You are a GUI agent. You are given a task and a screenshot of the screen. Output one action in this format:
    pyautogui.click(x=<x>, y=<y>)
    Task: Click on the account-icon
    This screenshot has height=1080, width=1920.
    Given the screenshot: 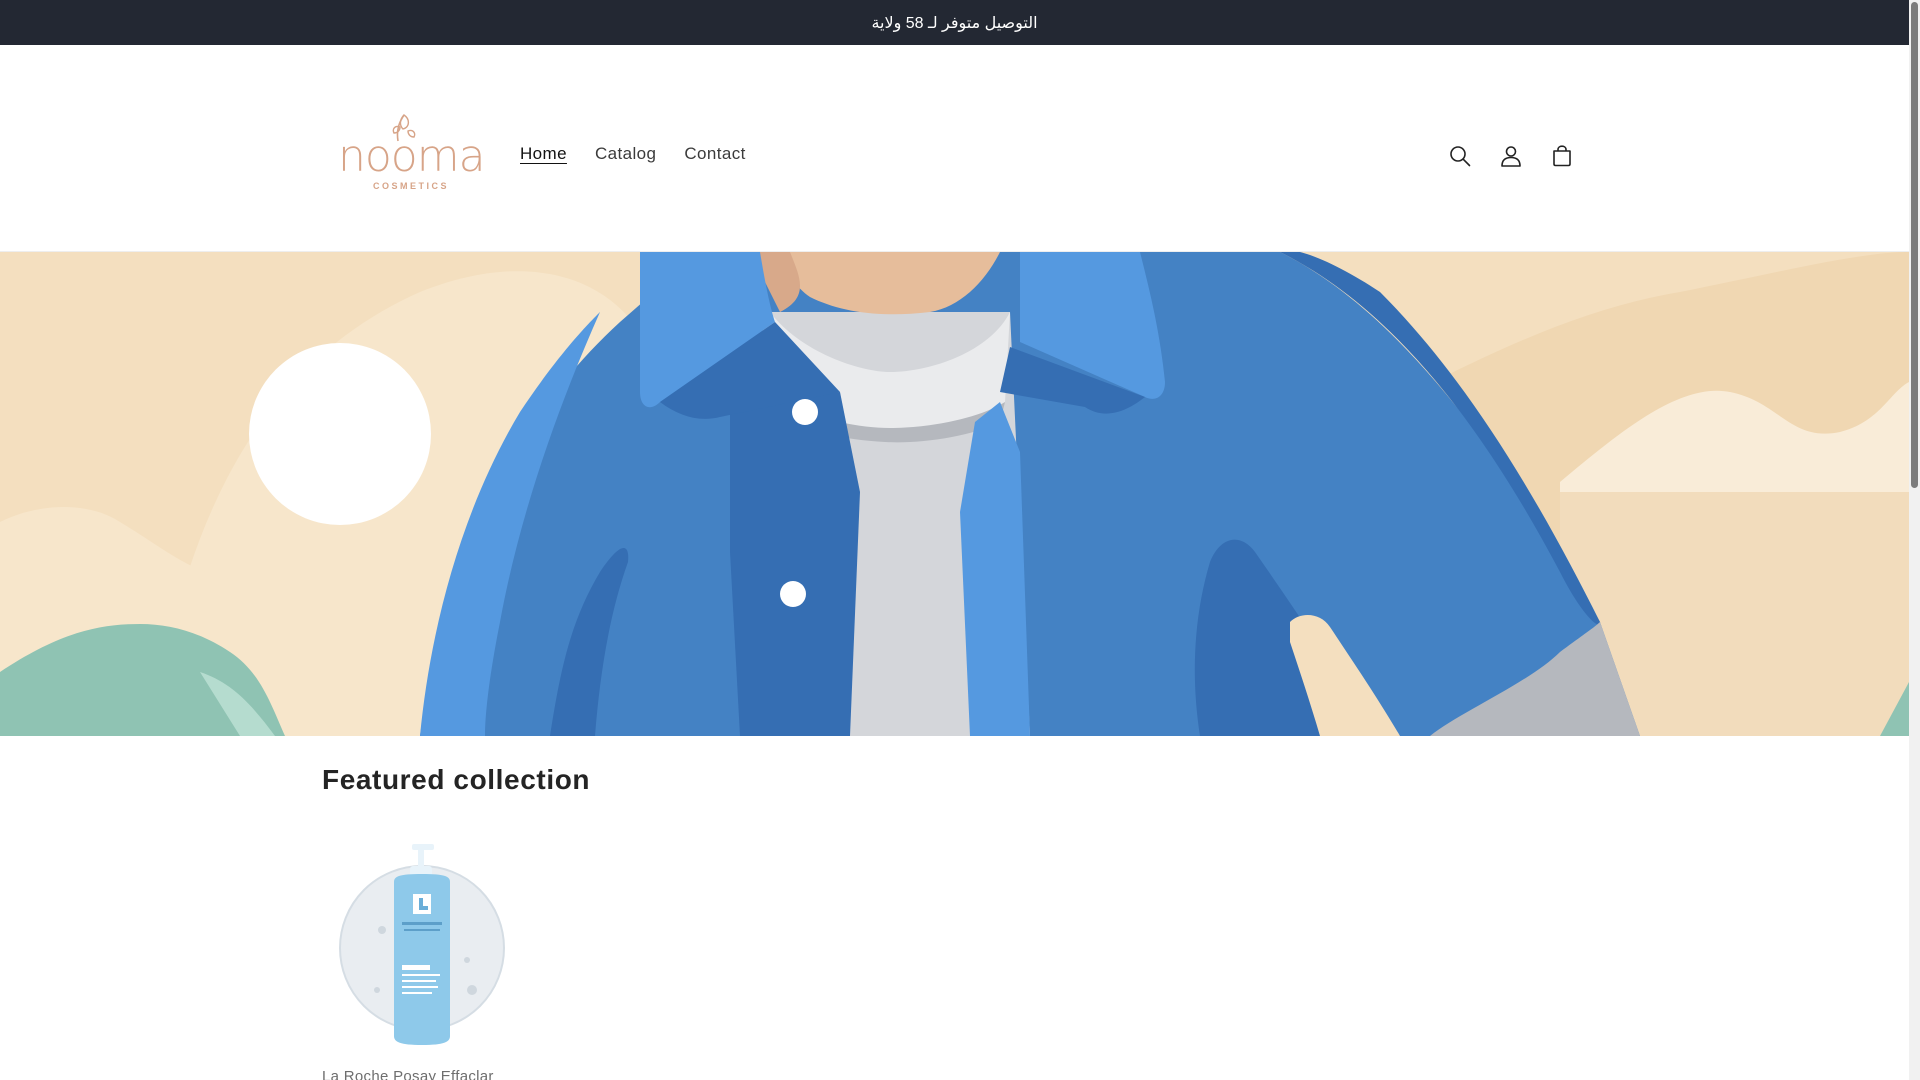 What is the action you would take?
    pyautogui.click(x=1511, y=156)
    